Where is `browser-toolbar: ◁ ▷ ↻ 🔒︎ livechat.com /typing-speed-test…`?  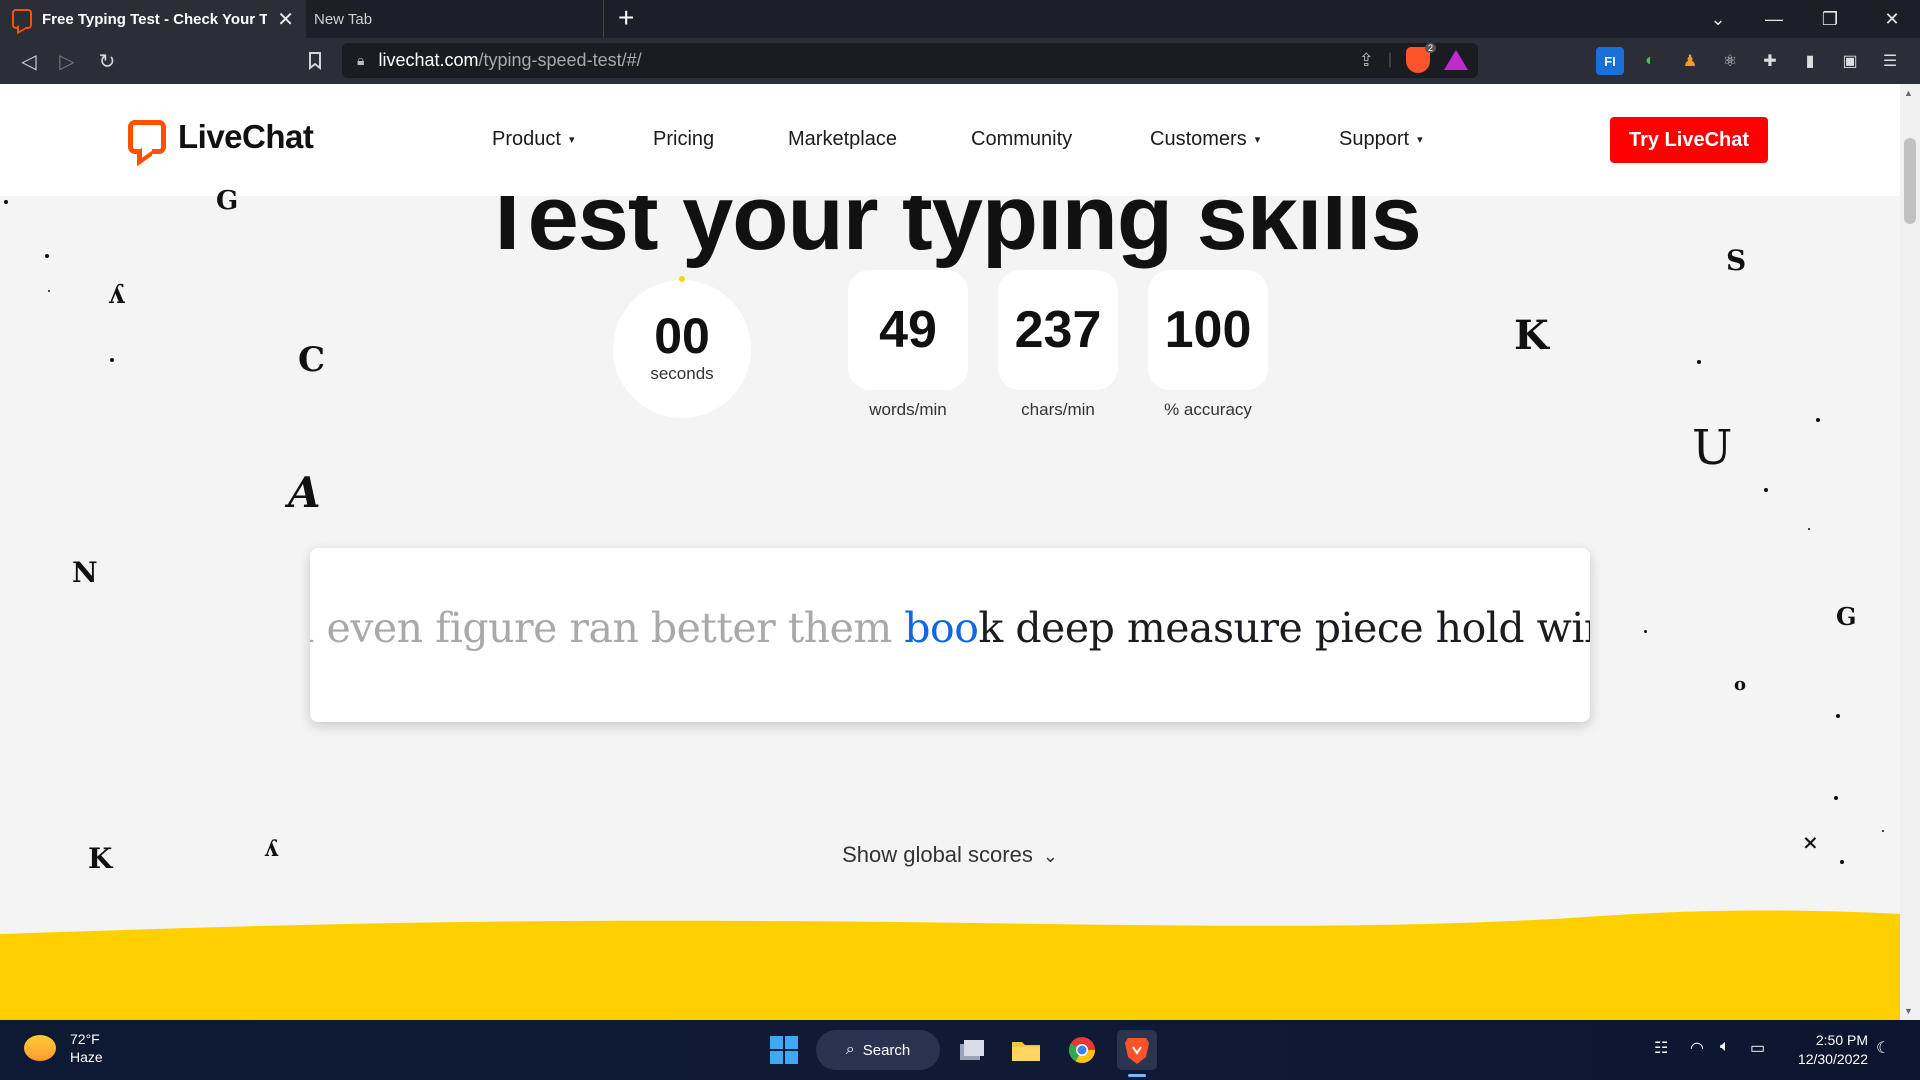
browser-toolbar: ◁ ▷ ↻ 🔒︎ livechat.com /typing-speed-test… is located at coordinates (960, 61).